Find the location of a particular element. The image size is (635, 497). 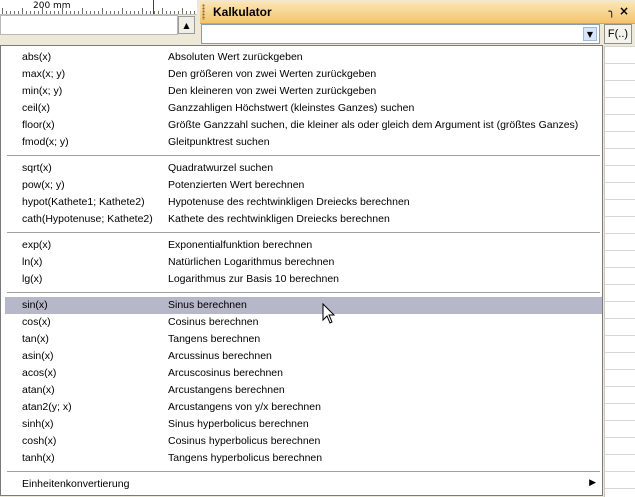

menu-item-description: Exponentialfunktion berechnen is located at coordinates (240, 245).